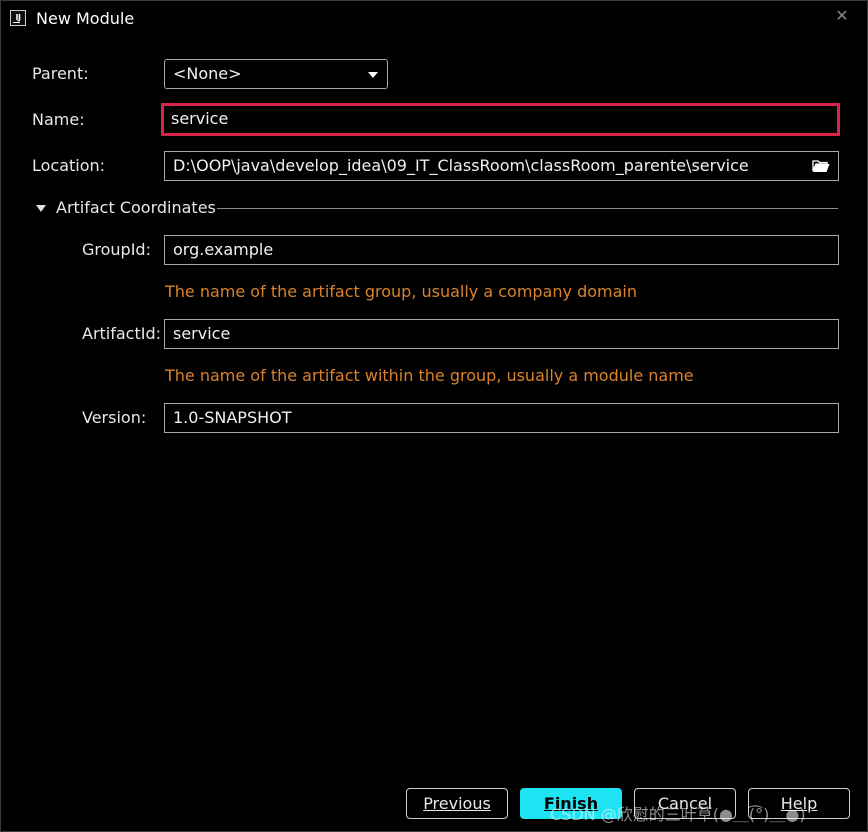 The height and width of the screenshot is (832, 868). What do you see at coordinates (200, 118) in the screenshot?
I see `name-input-value: service` at bounding box center [200, 118].